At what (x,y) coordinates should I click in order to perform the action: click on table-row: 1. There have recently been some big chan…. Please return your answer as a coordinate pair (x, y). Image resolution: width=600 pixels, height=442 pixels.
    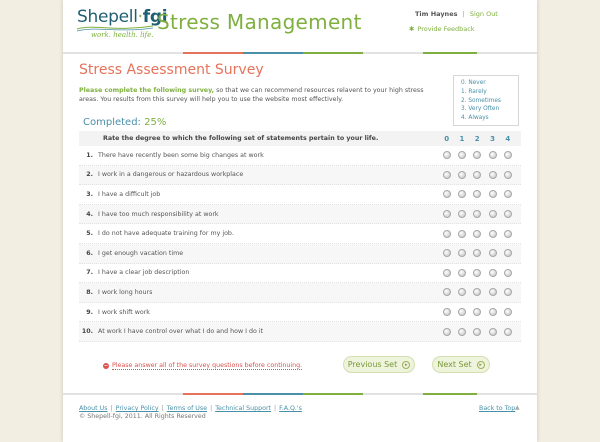
    Looking at the image, I should click on (300, 156).